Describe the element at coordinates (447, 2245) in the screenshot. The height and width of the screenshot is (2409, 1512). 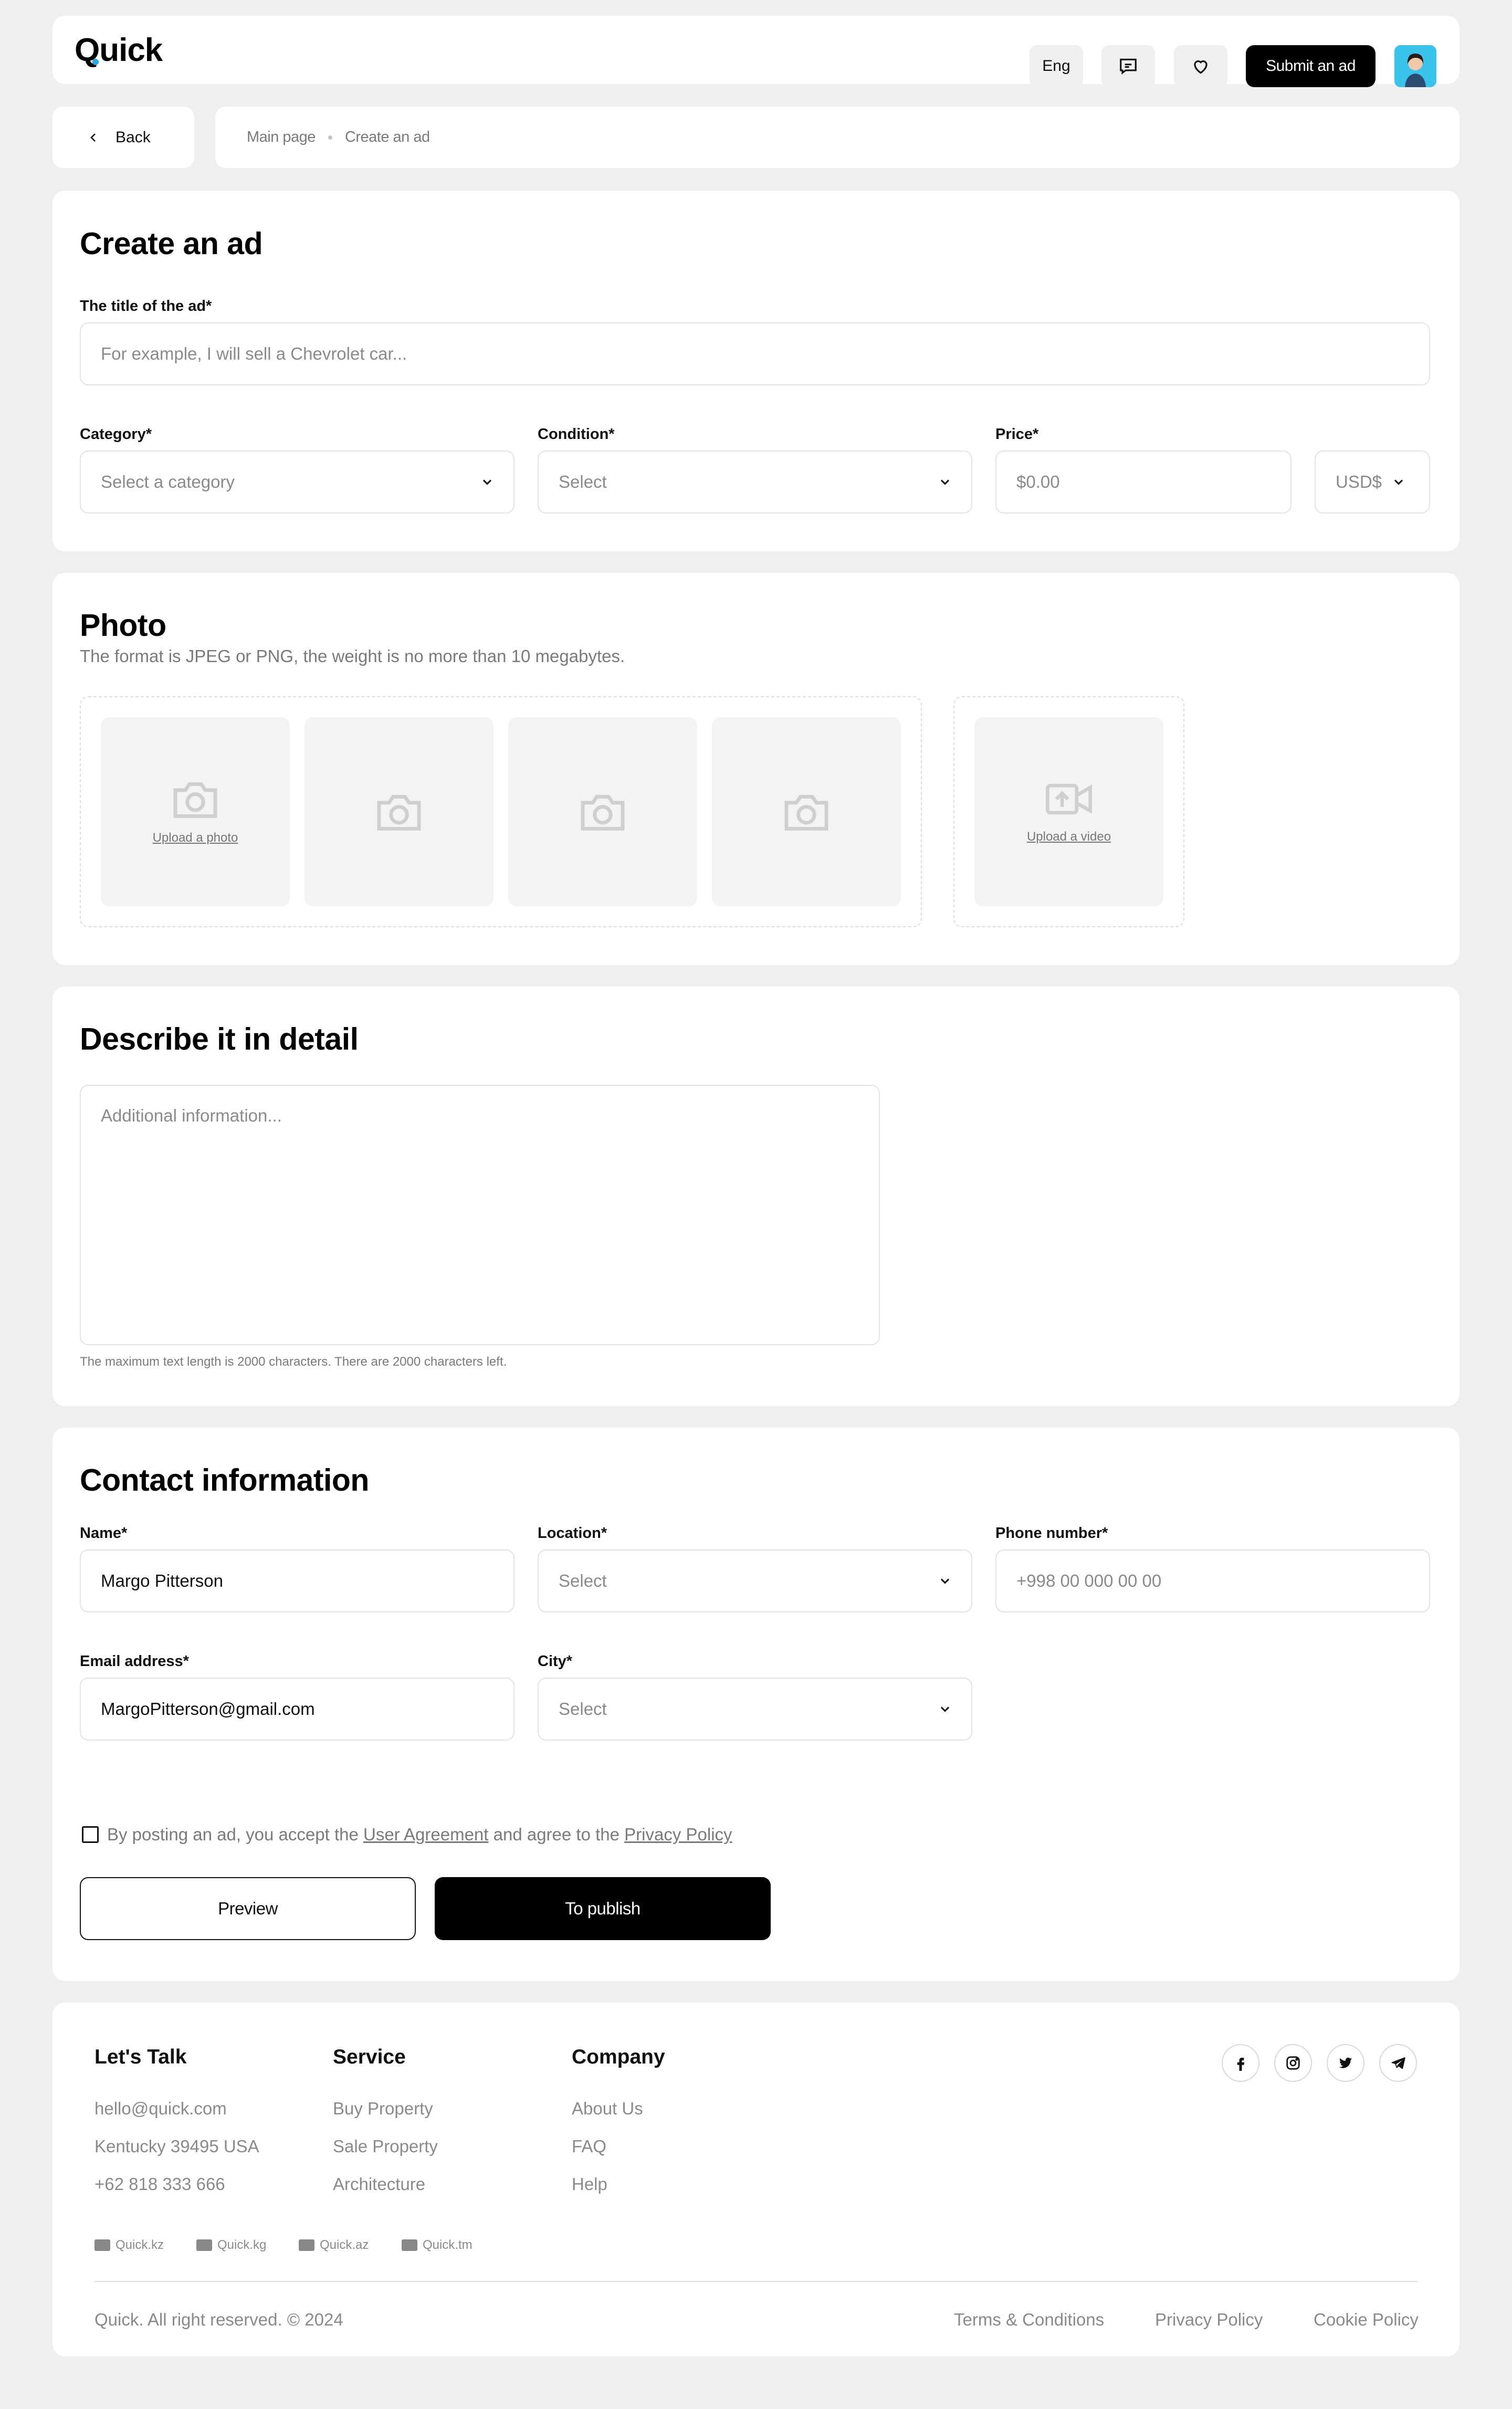
I see `domain-tm-label: Quick.tm` at that location.